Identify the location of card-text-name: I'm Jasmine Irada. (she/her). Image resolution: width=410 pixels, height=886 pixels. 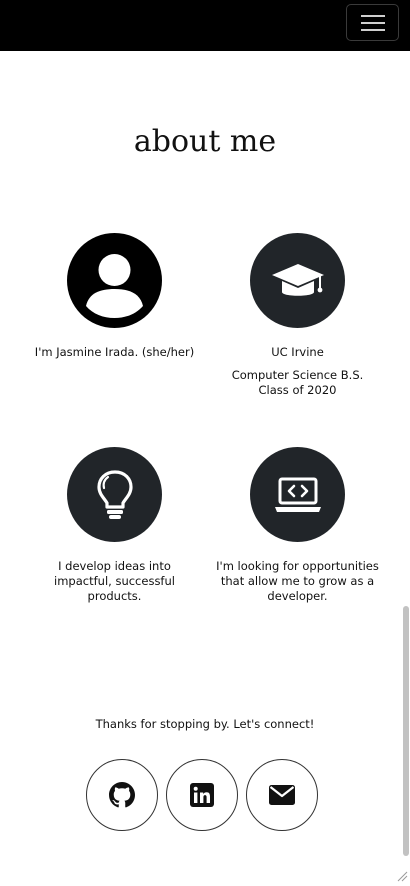
(114, 352).